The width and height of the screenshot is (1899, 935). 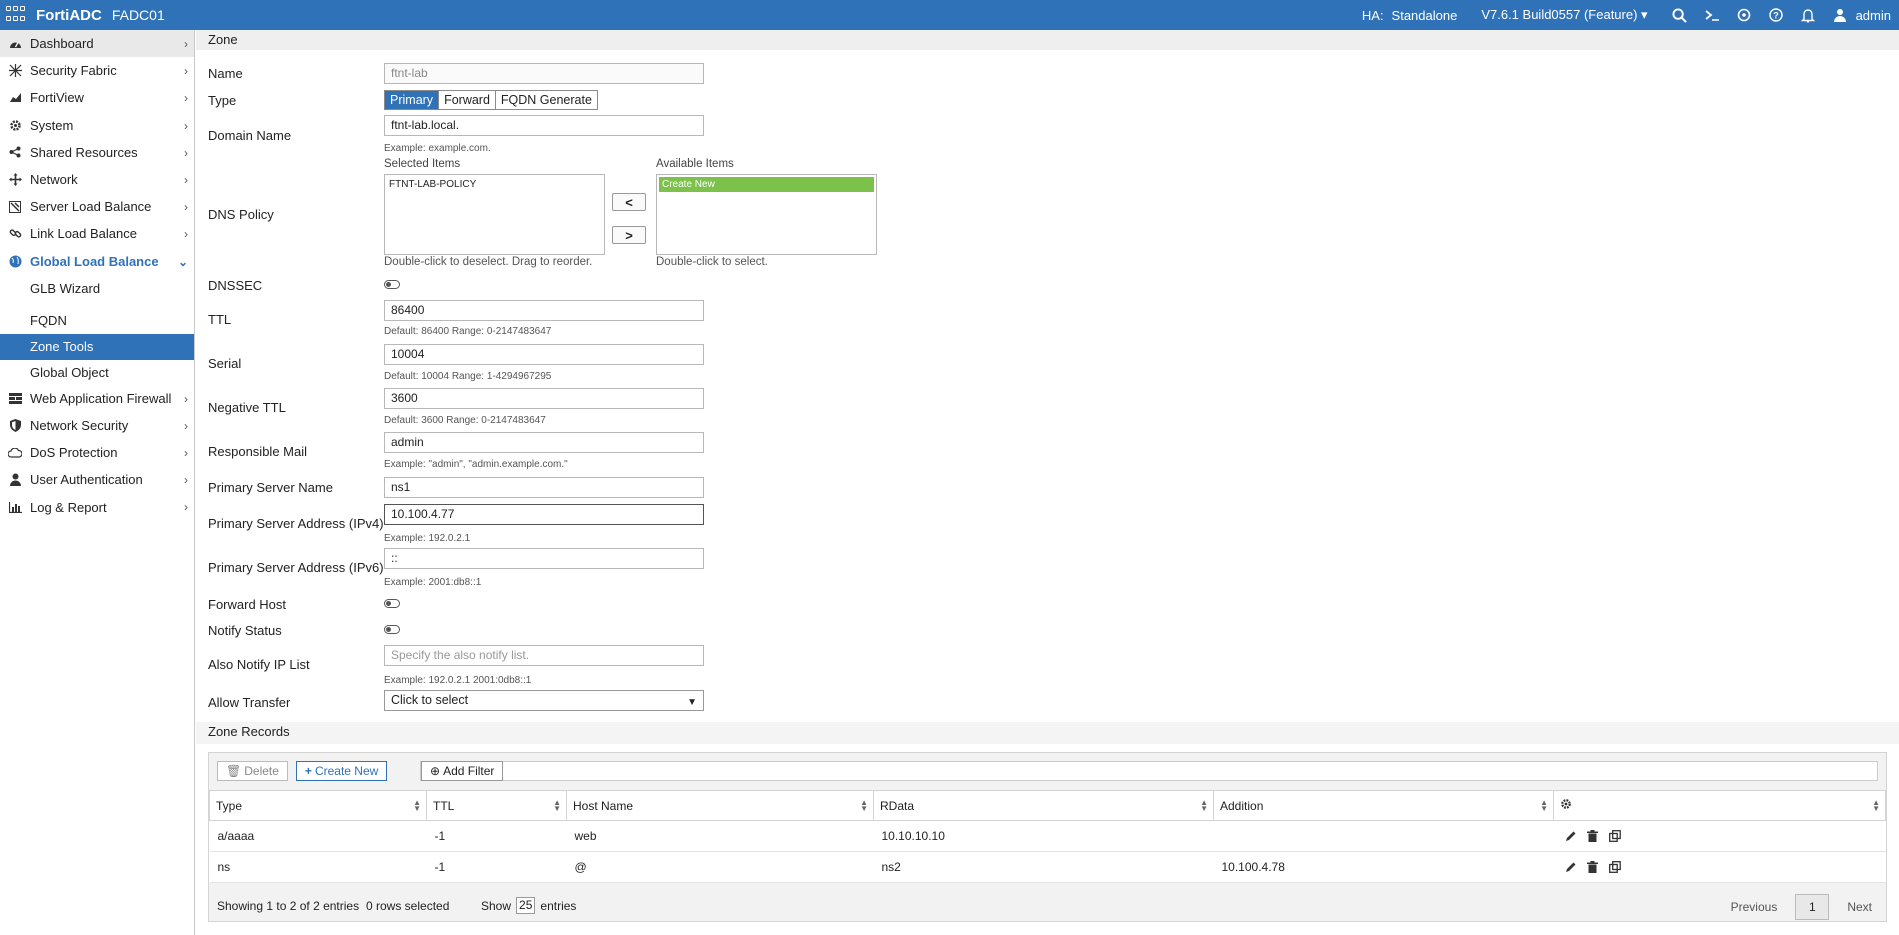 I want to click on serial-label: Serial, so click(x=225, y=363).